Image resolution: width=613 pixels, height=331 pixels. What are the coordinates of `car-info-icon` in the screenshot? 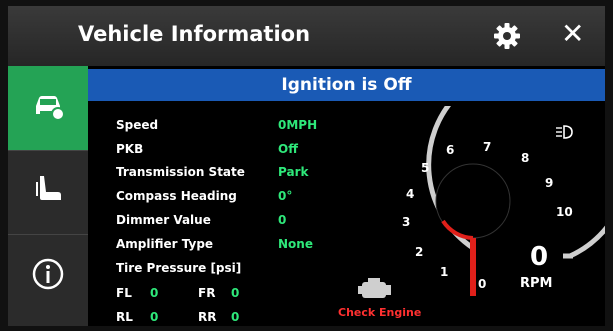 It's located at (50, 108).